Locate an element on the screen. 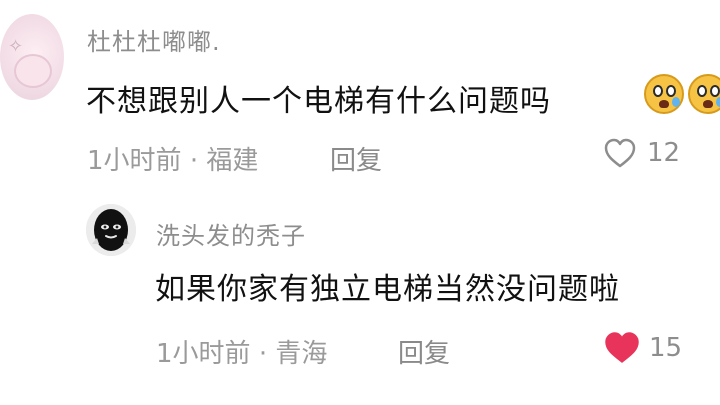 This screenshot has width=720, height=405. avatar is located at coordinates (111, 230).